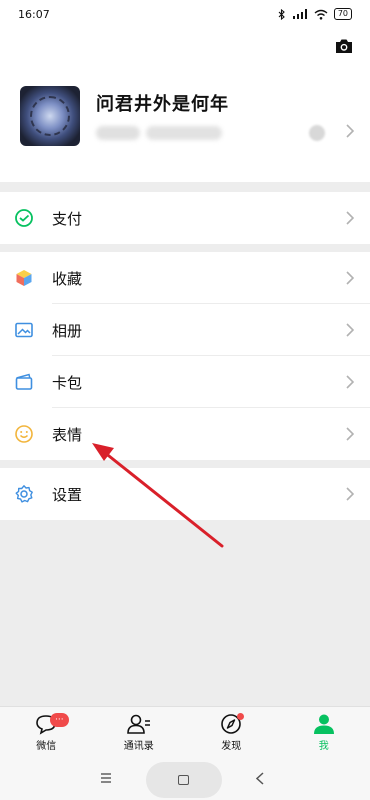 The image size is (370, 800). I want to click on menu-item-pay: 支付, so click(185, 218).